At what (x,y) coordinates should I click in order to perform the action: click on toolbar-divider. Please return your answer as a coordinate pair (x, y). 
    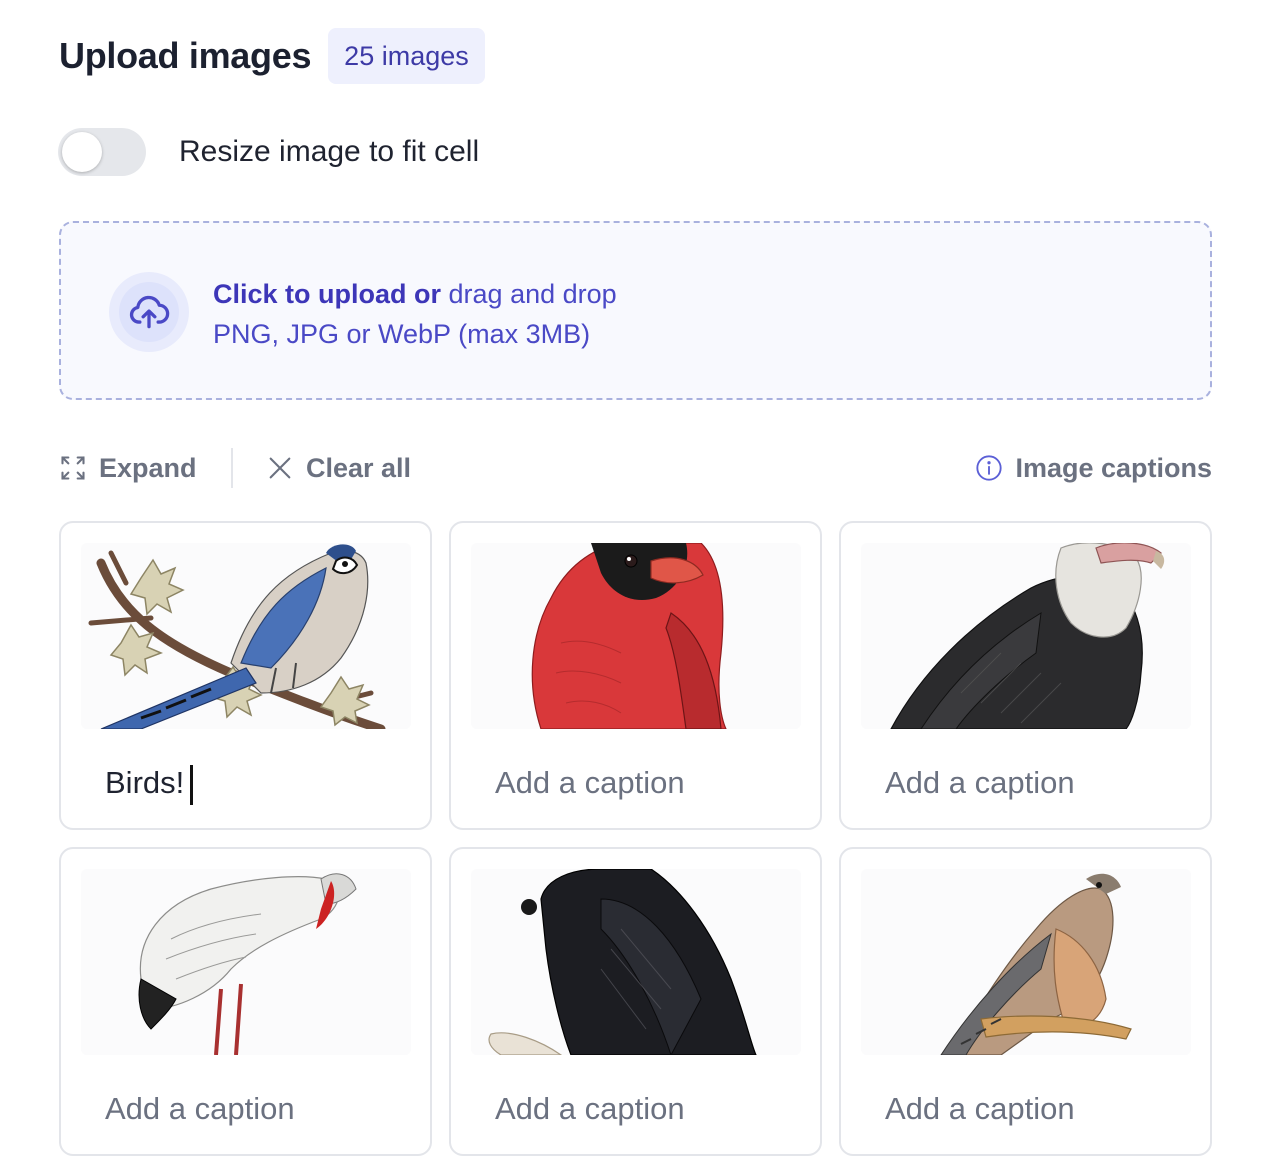
    Looking at the image, I should click on (232, 468).